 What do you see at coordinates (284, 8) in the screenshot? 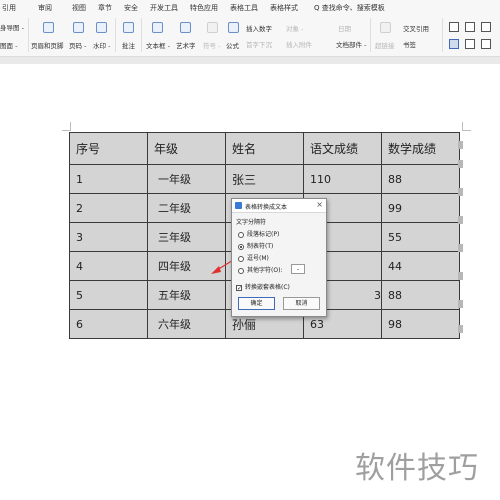
I see `menu-item-table-style: 表格样式` at bounding box center [284, 8].